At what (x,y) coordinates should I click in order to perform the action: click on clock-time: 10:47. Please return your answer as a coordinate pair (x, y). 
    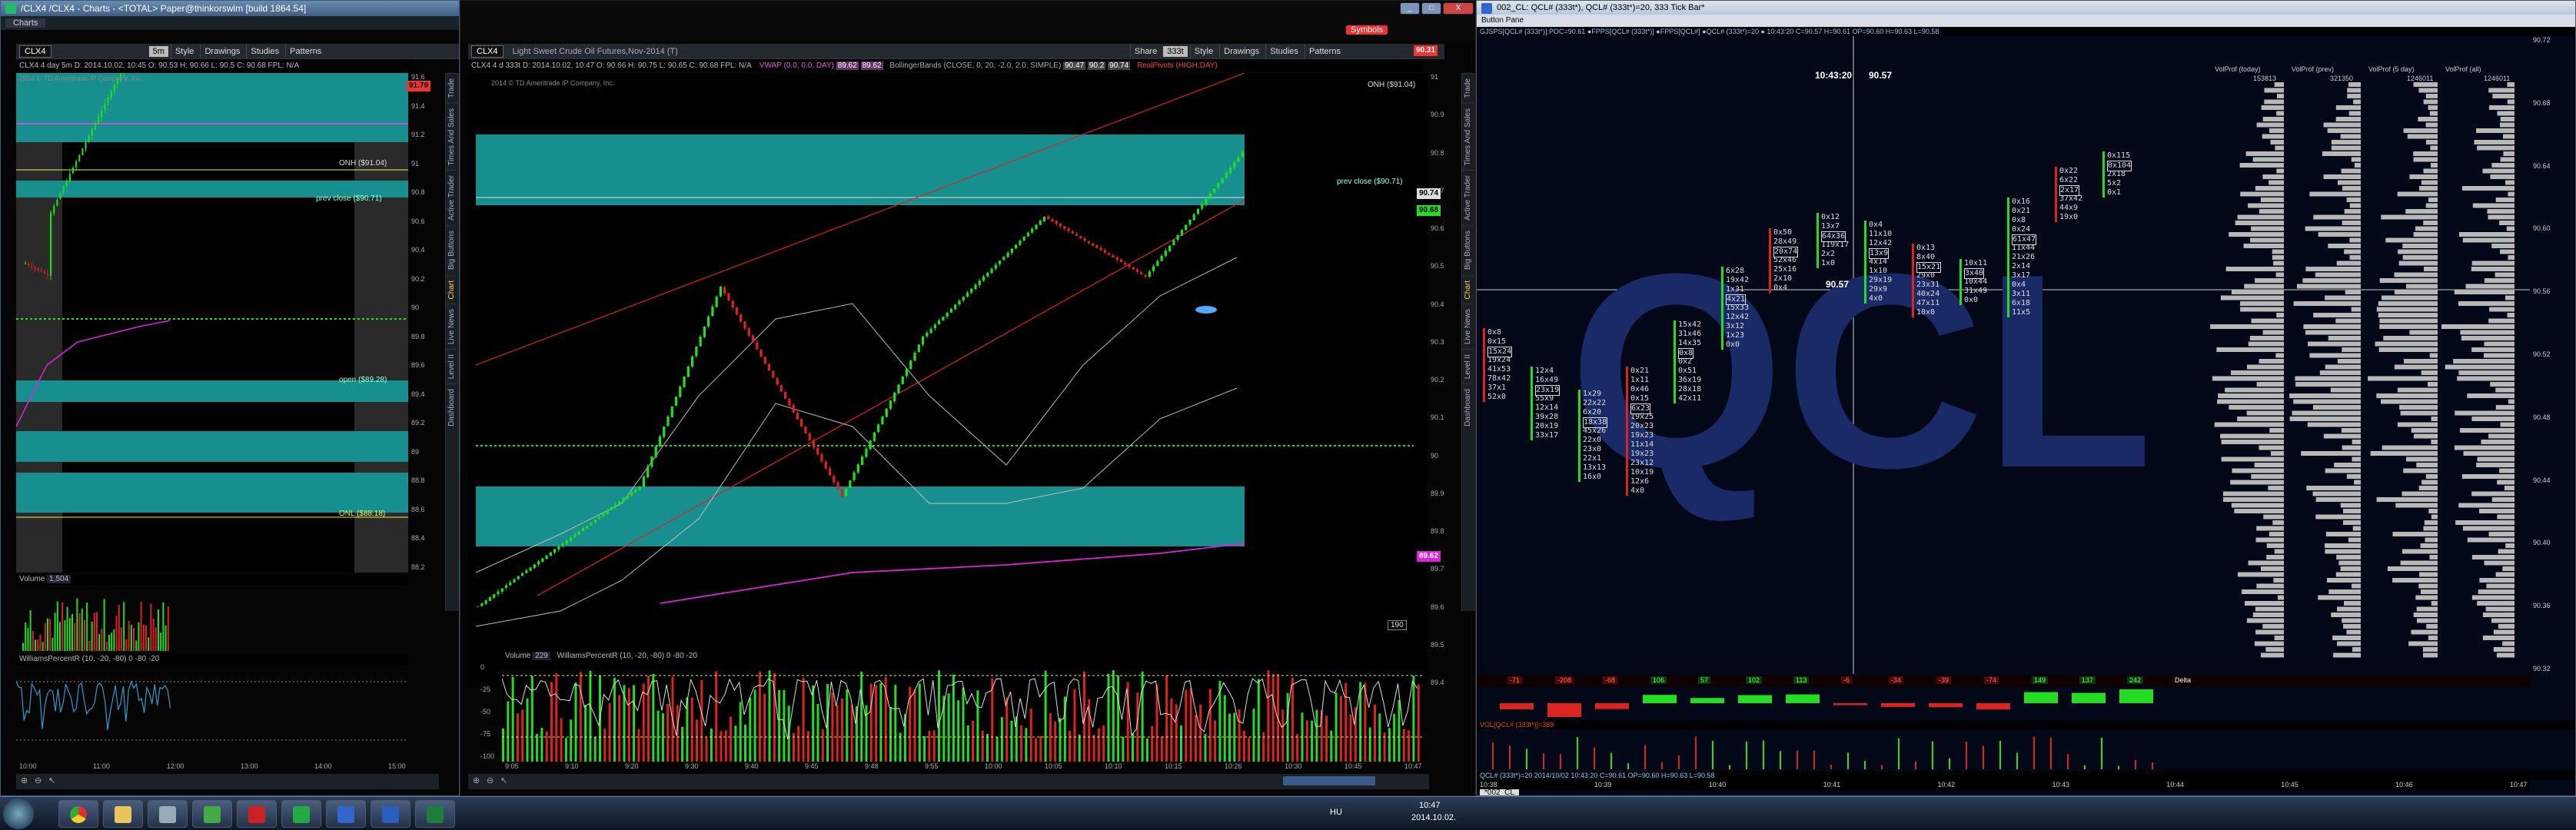
    Looking at the image, I should click on (1430, 805).